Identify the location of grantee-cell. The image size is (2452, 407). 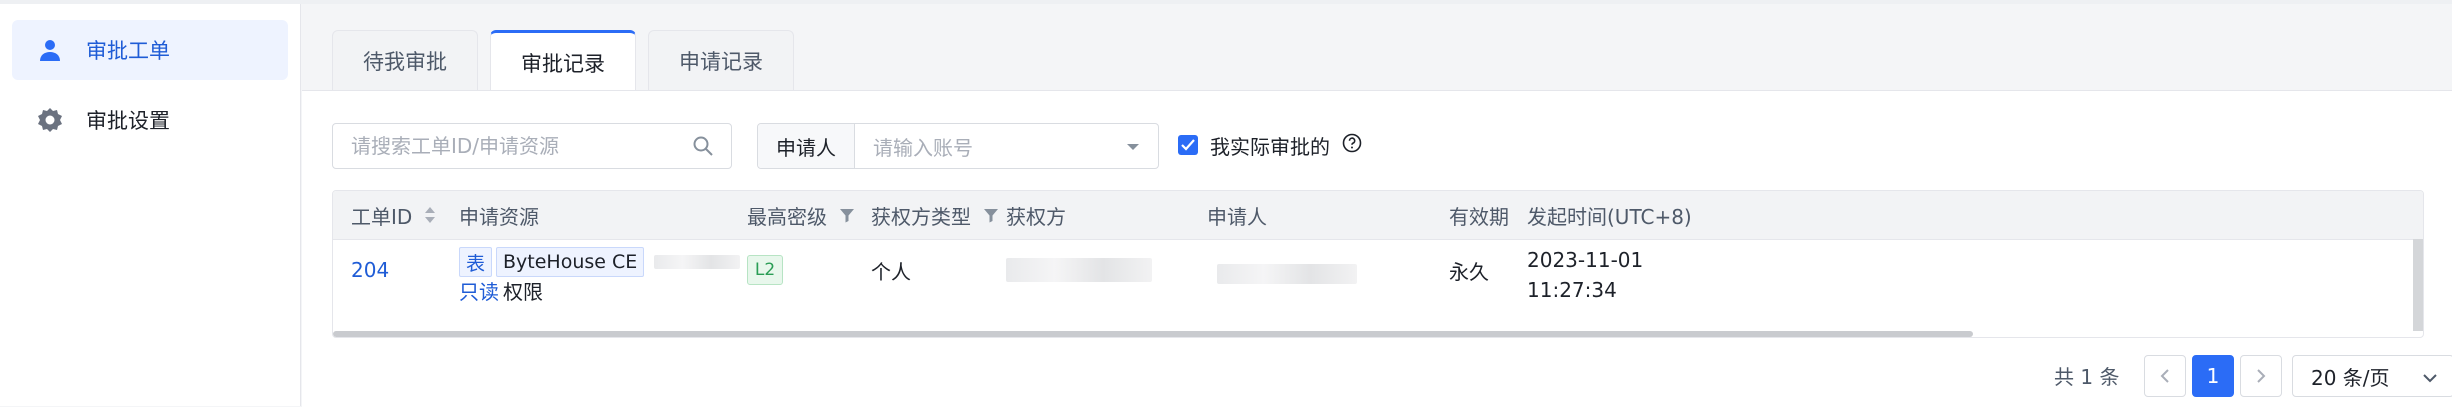
(1079, 270).